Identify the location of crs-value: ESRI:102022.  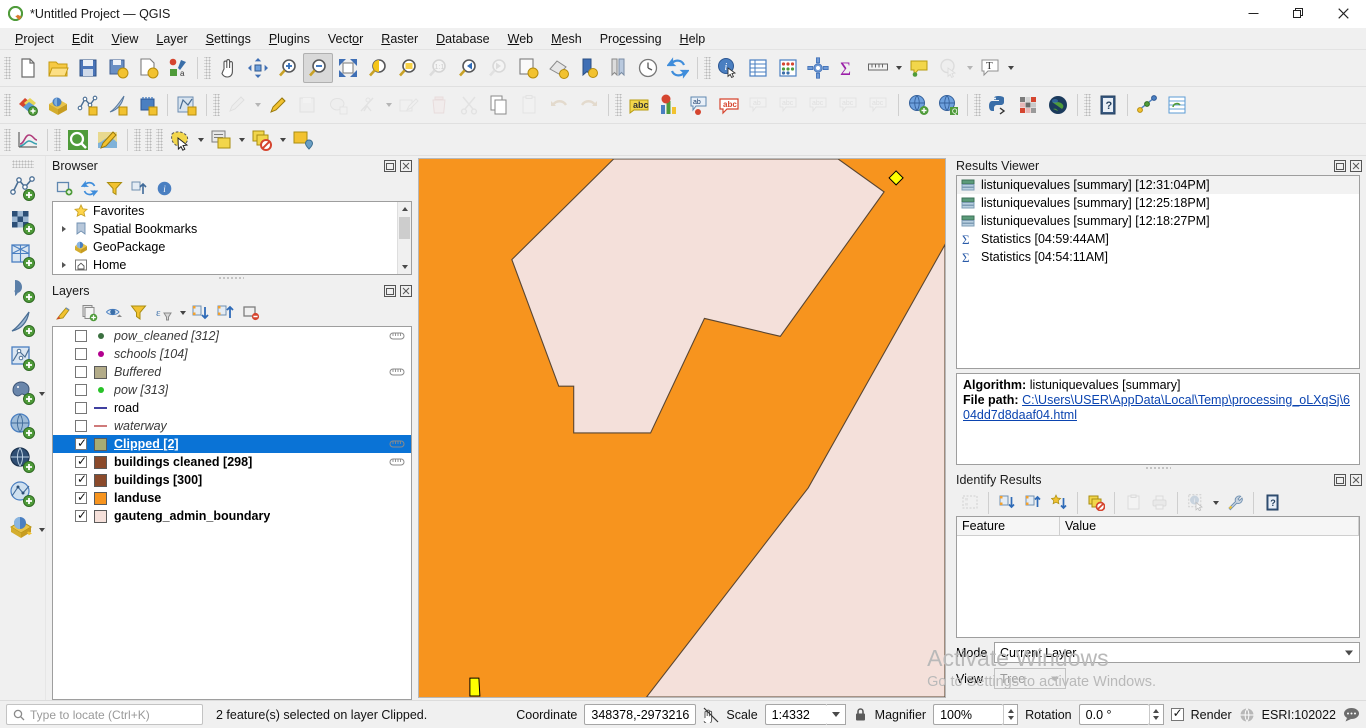
(1299, 715).